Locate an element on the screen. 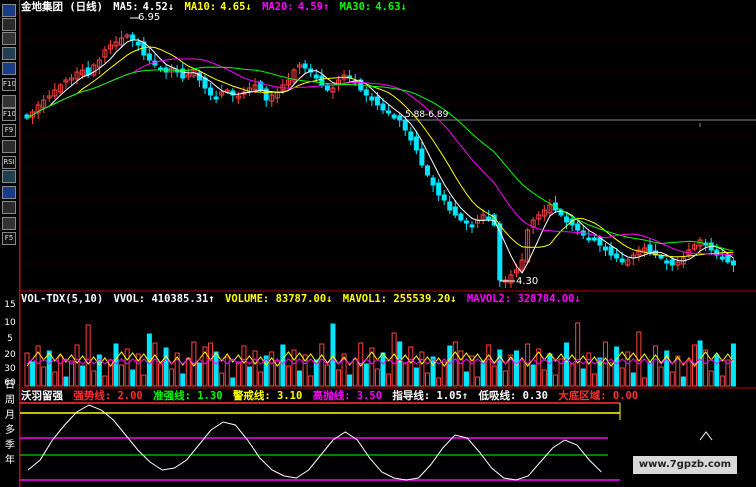 This screenshot has height=487, width=756. guide-line: 指导线: 1.05↑ is located at coordinates (430, 396).